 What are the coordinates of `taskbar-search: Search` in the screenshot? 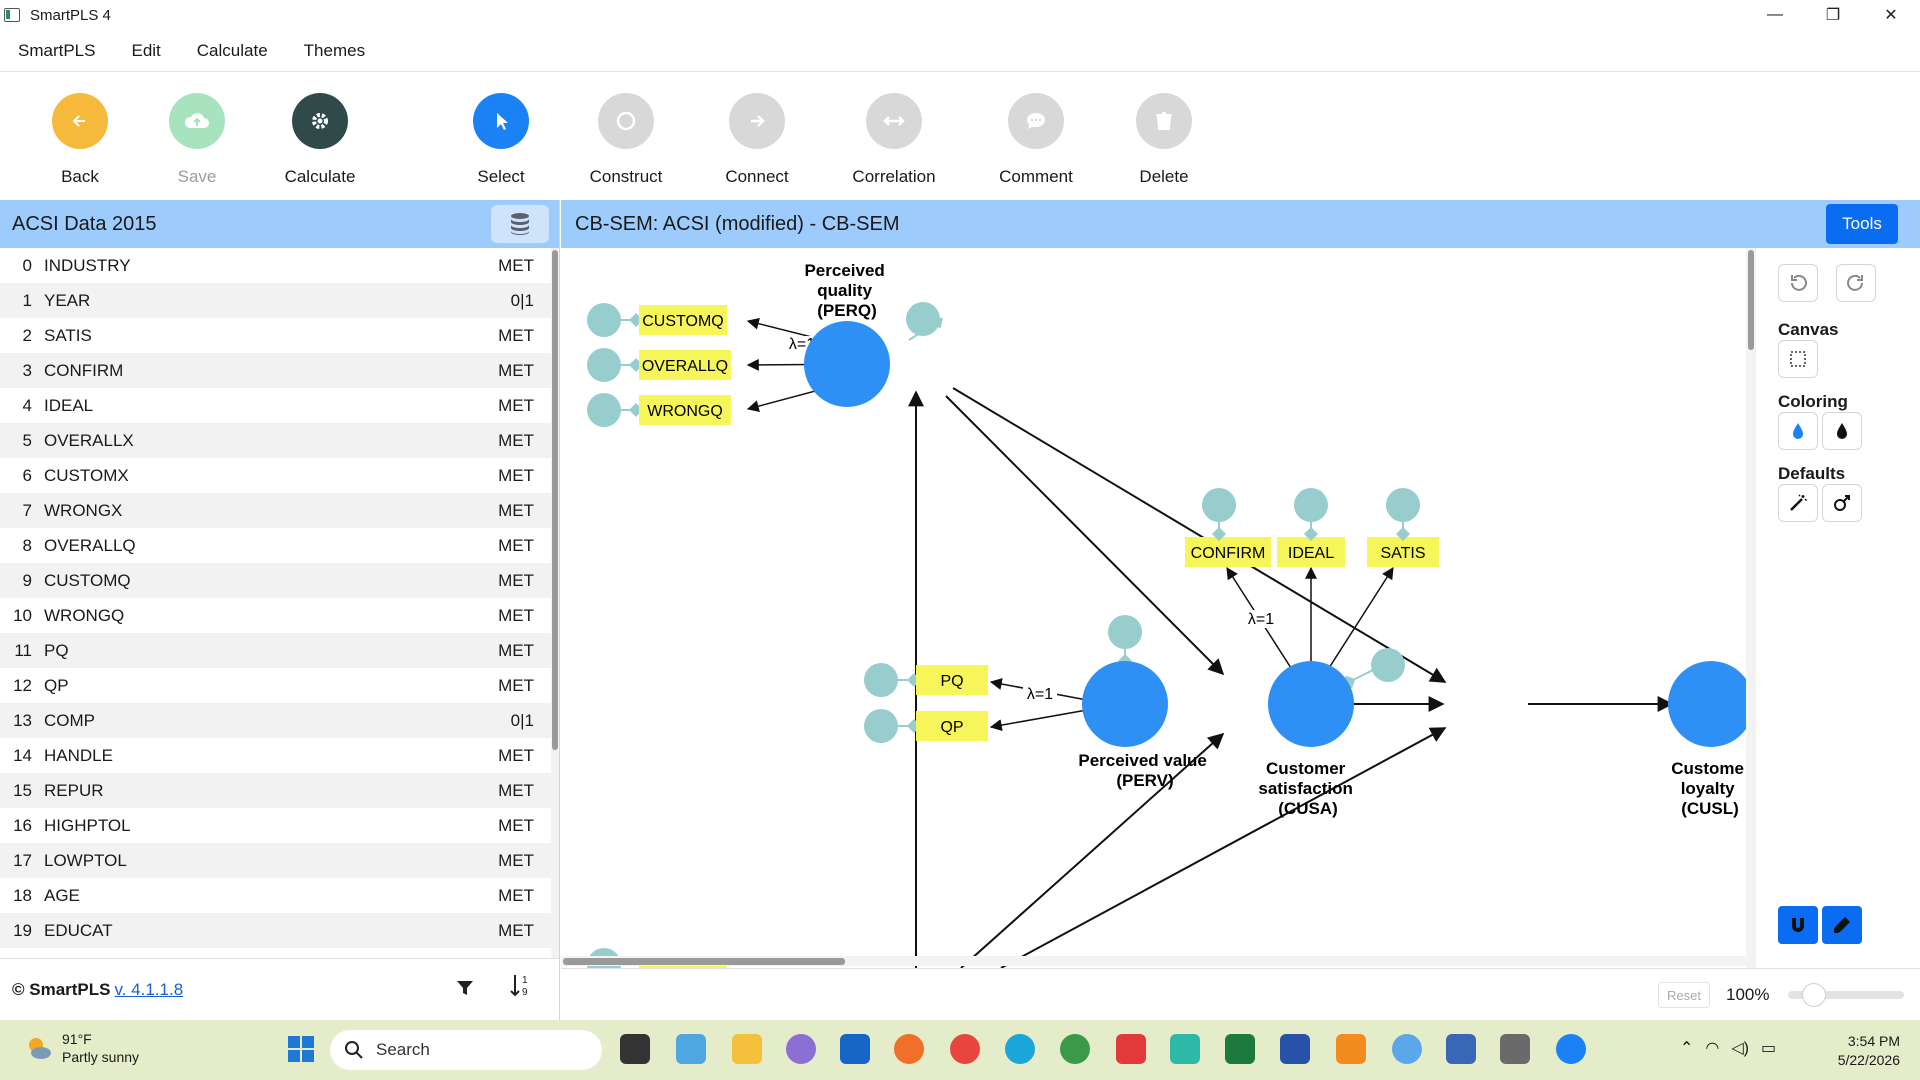 It's located at (466, 1050).